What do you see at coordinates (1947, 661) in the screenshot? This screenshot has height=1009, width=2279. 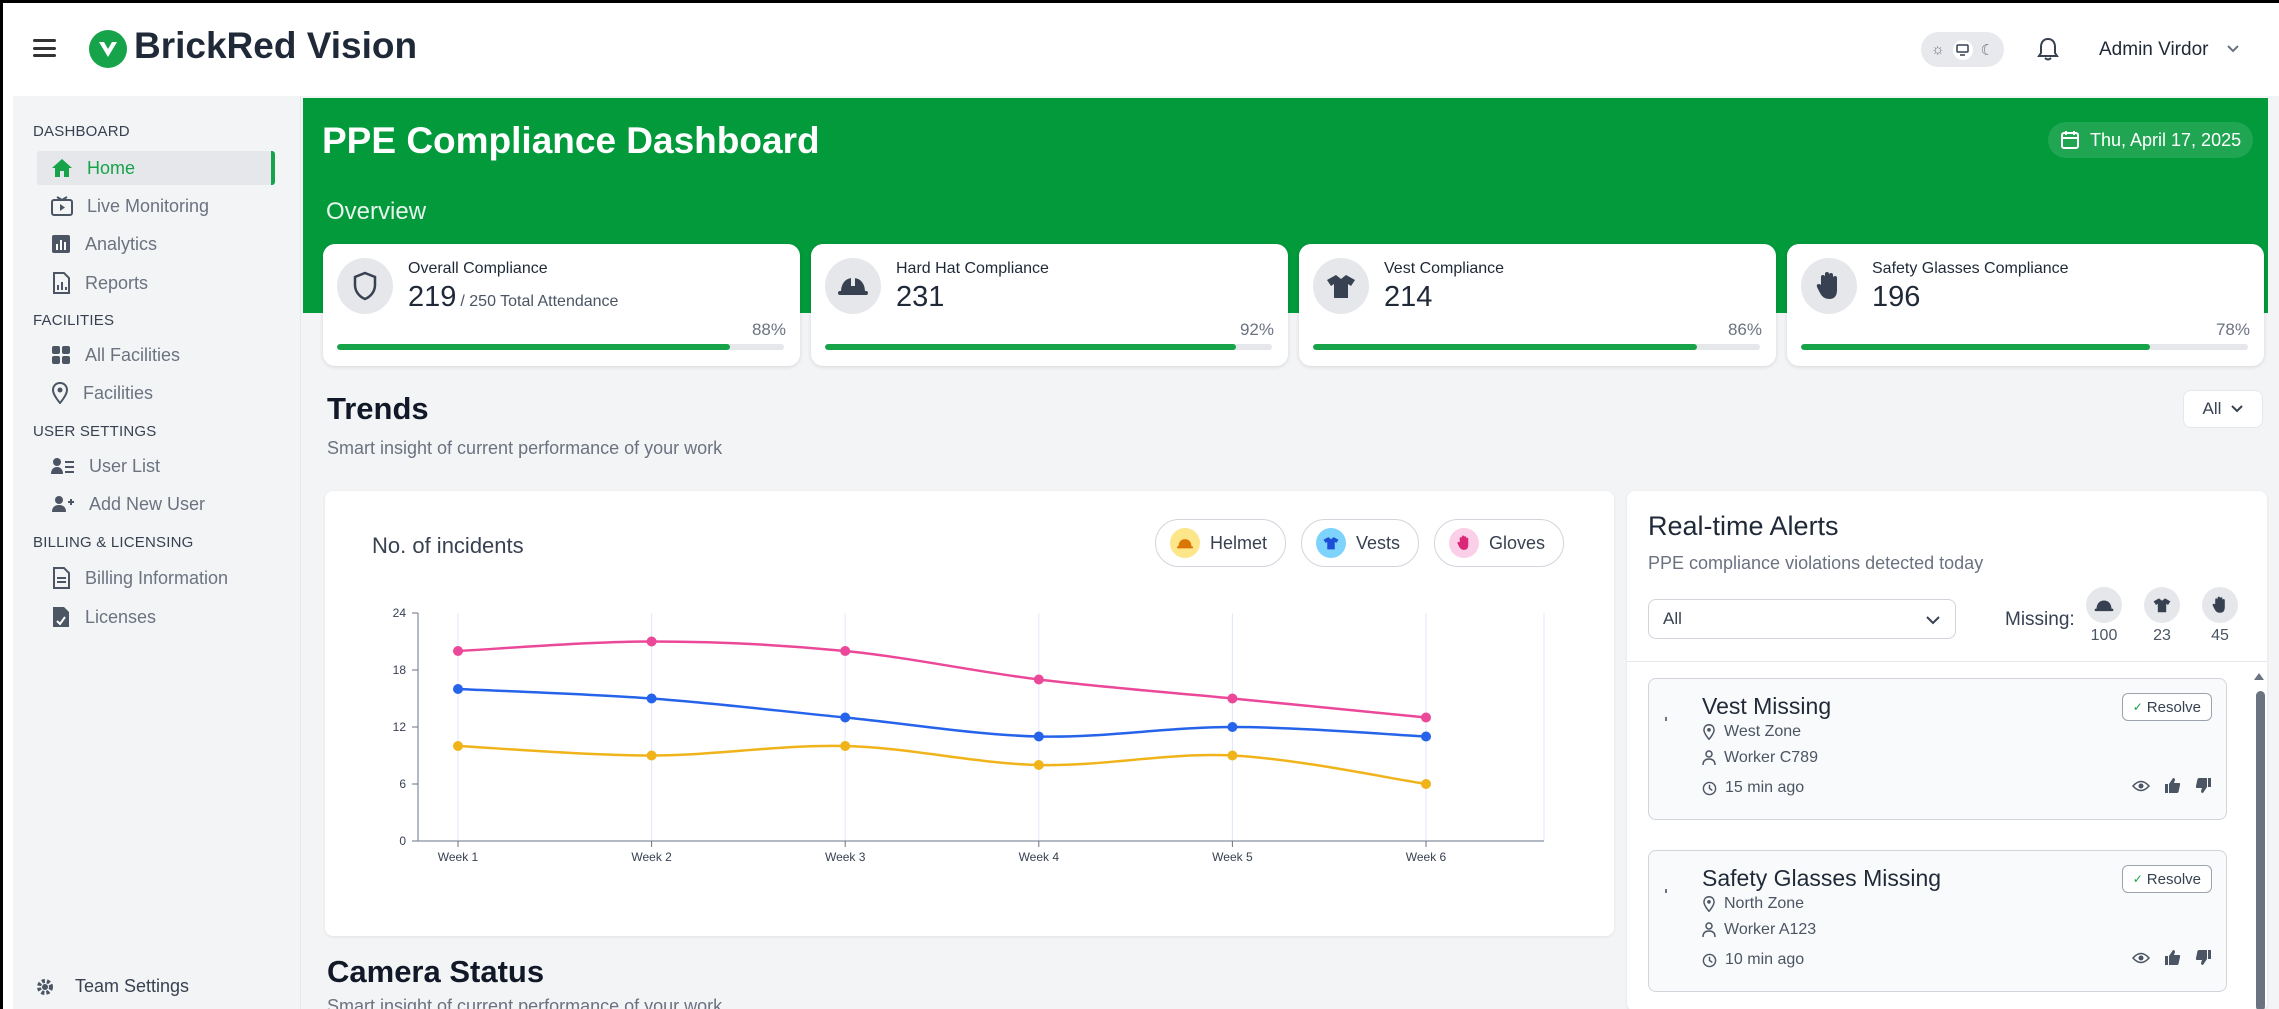 I see `divider` at bounding box center [1947, 661].